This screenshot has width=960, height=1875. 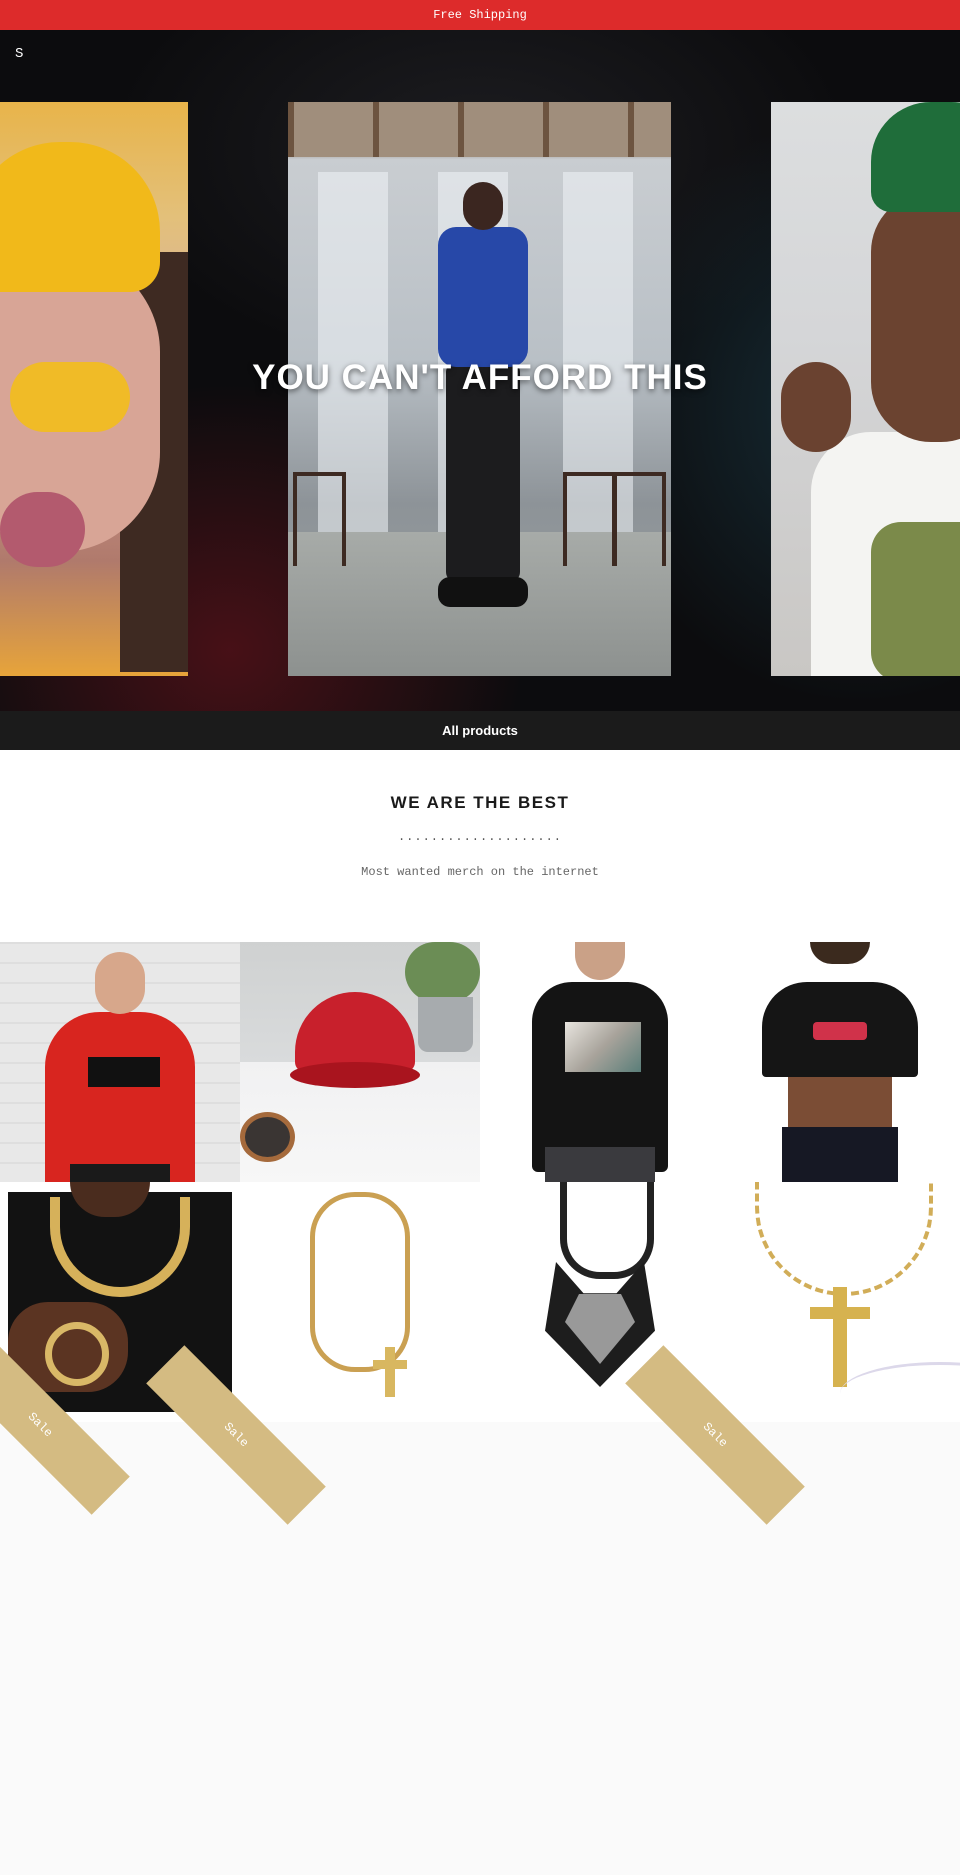 I want to click on all-products-link: All products, so click(x=480, y=730).